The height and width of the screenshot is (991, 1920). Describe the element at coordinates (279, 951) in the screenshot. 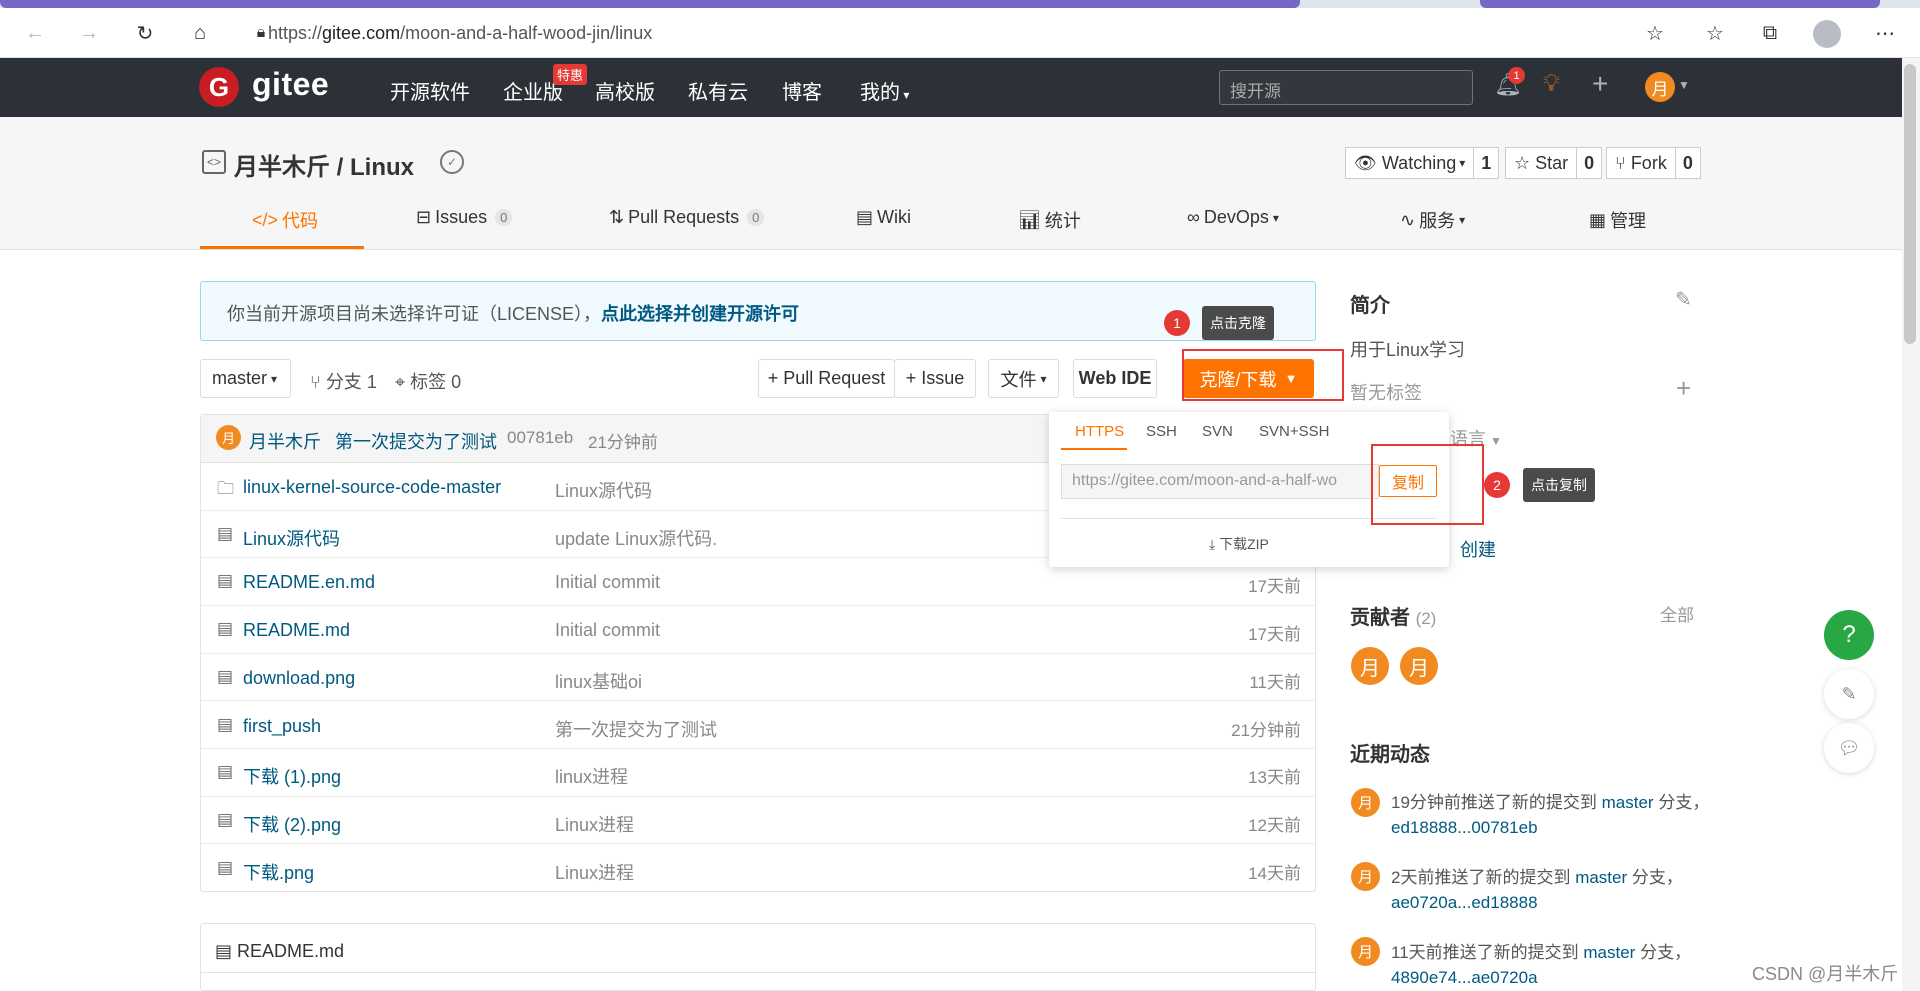

I see `readme-header: ▤ README.md` at that location.